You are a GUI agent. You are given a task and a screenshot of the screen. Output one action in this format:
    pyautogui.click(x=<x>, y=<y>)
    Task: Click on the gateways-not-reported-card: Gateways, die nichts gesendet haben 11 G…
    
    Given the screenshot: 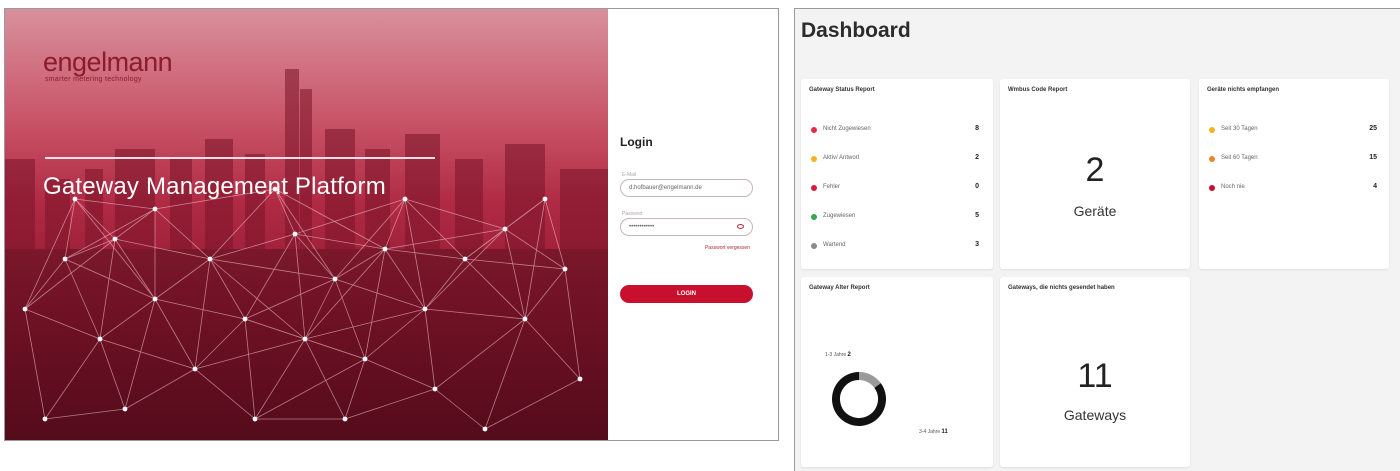 What is the action you would take?
    pyautogui.click(x=1095, y=372)
    